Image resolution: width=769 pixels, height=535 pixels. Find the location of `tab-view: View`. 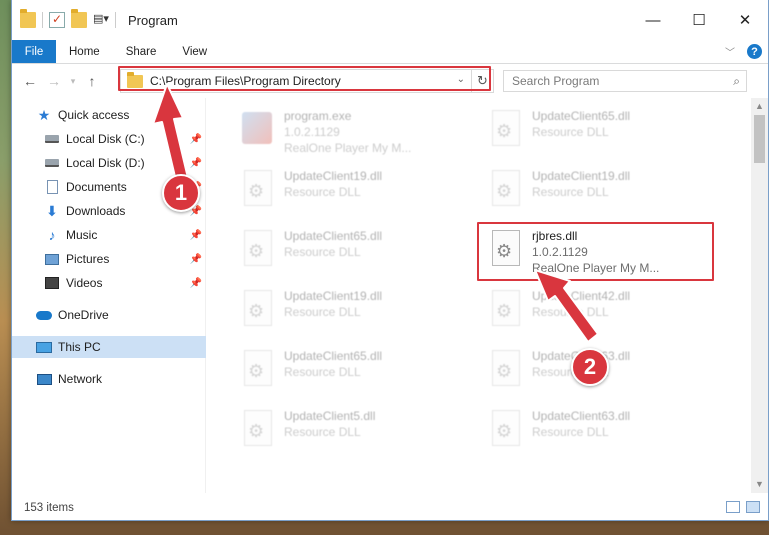

tab-view: View is located at coordinates (194, 51).